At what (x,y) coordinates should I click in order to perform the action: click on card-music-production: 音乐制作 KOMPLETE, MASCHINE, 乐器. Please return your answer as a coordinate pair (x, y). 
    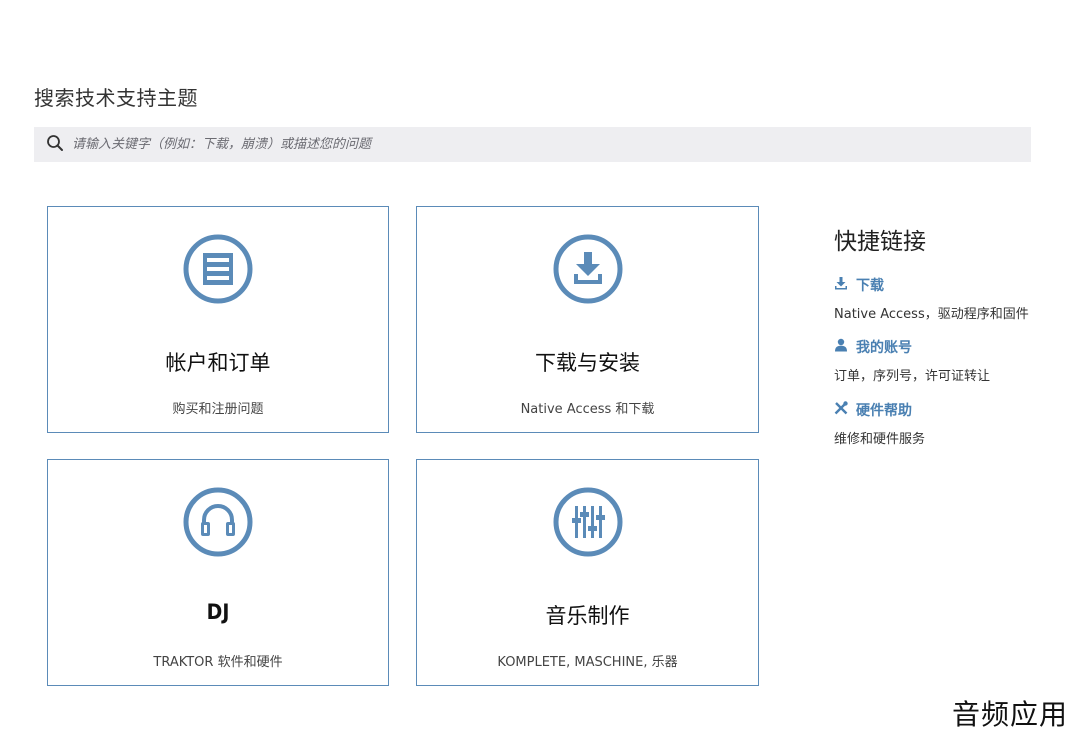
    Looking at the image, I should click on (587, 572).